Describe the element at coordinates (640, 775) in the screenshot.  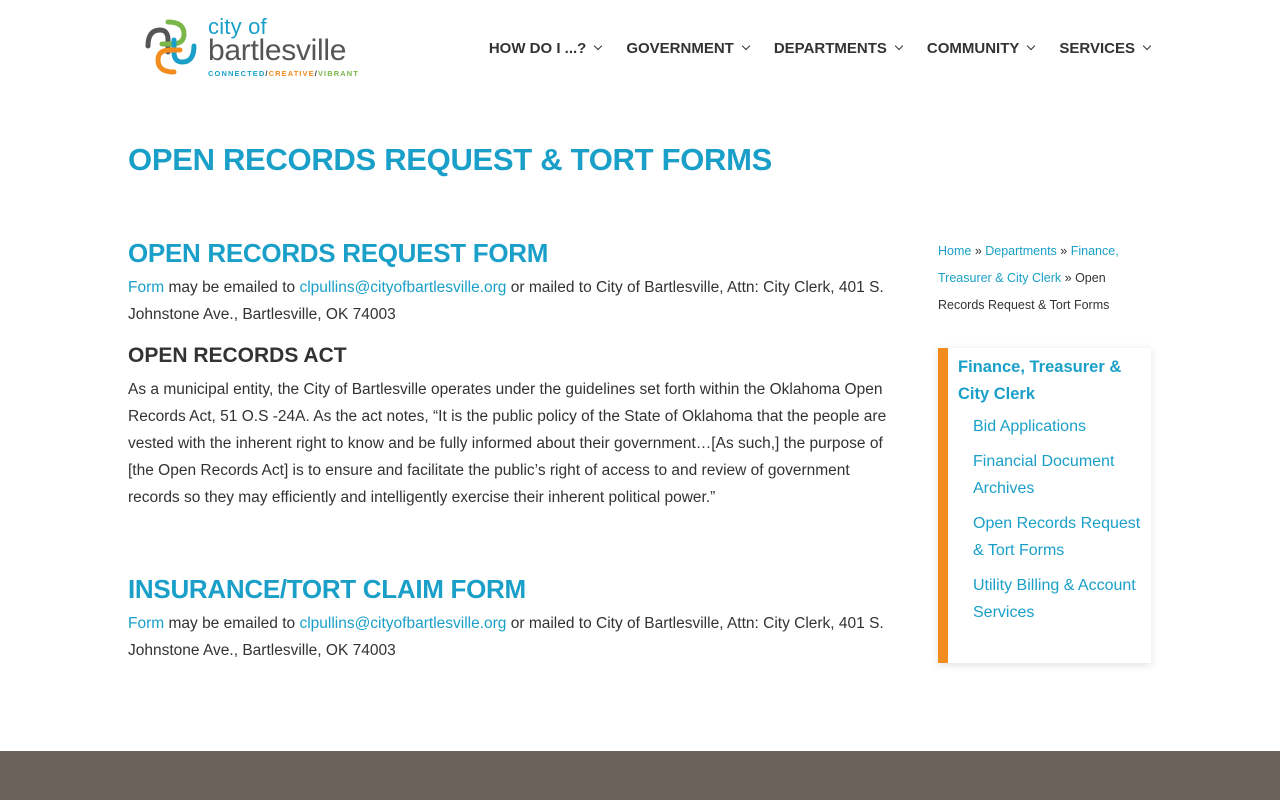
I see `site-footer` at that location.